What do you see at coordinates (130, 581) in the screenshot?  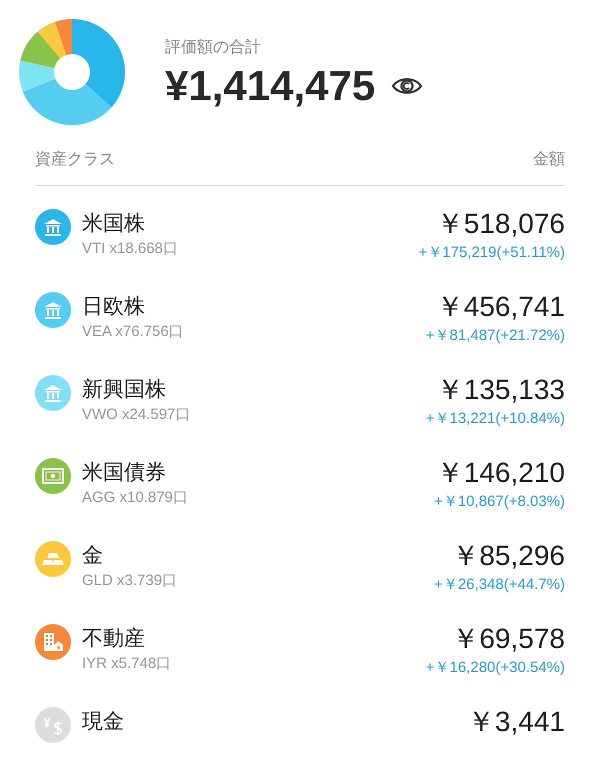 I see `asset-holding: GLD x3.739口` at bounding box center [130, 581].